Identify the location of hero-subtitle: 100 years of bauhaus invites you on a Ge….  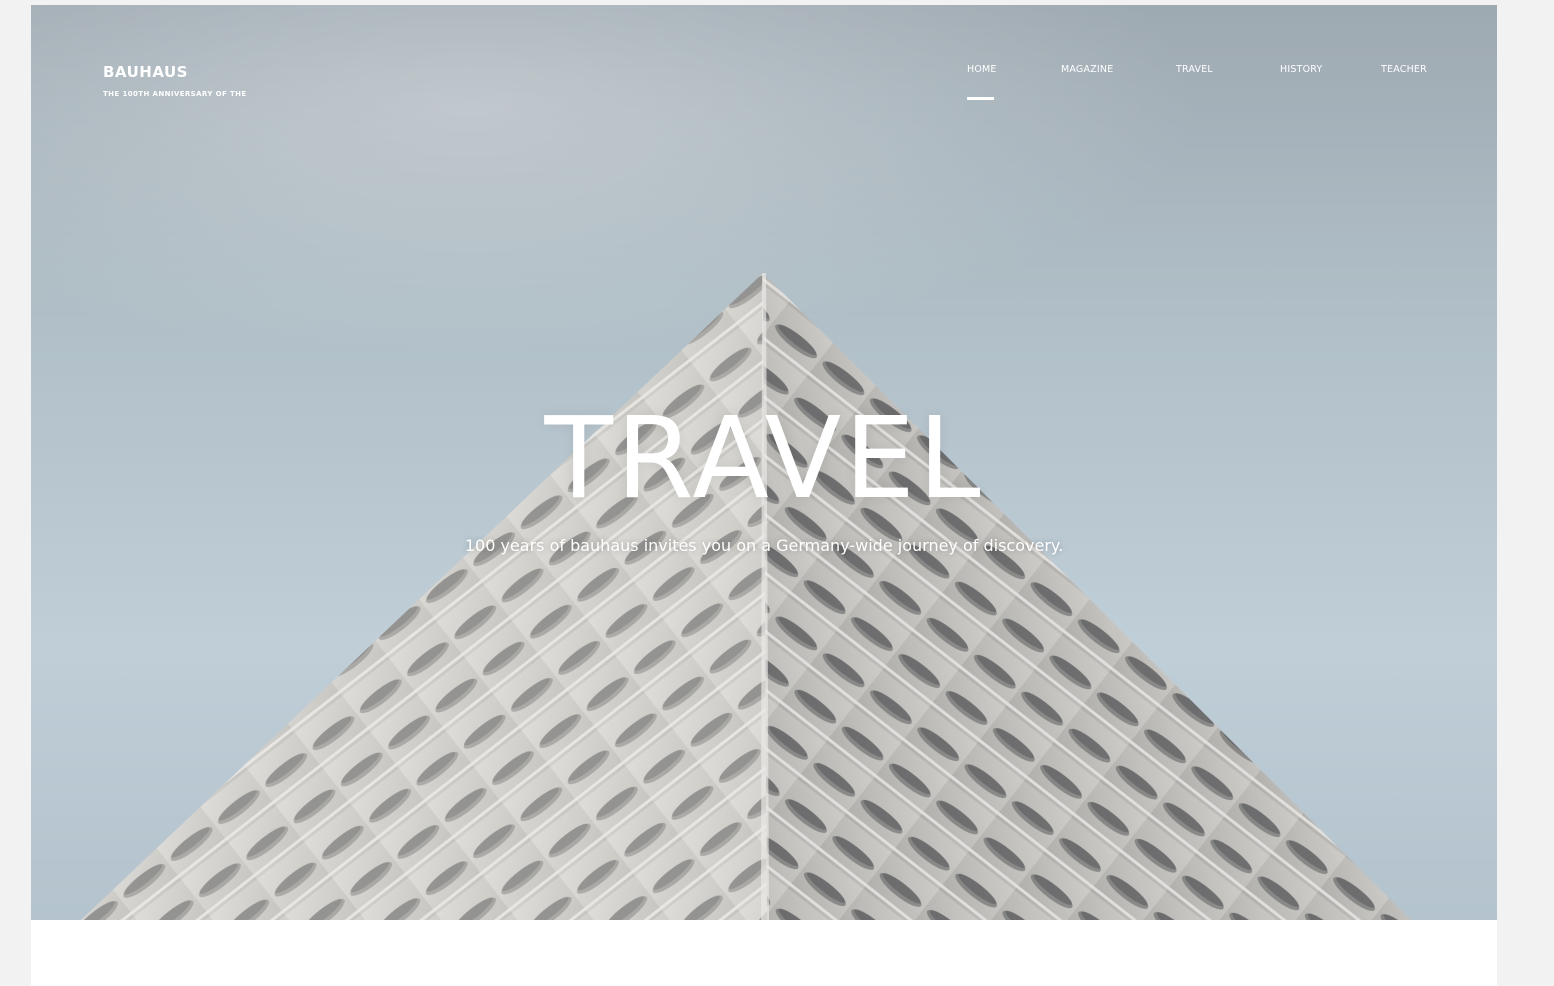
(764, 545).